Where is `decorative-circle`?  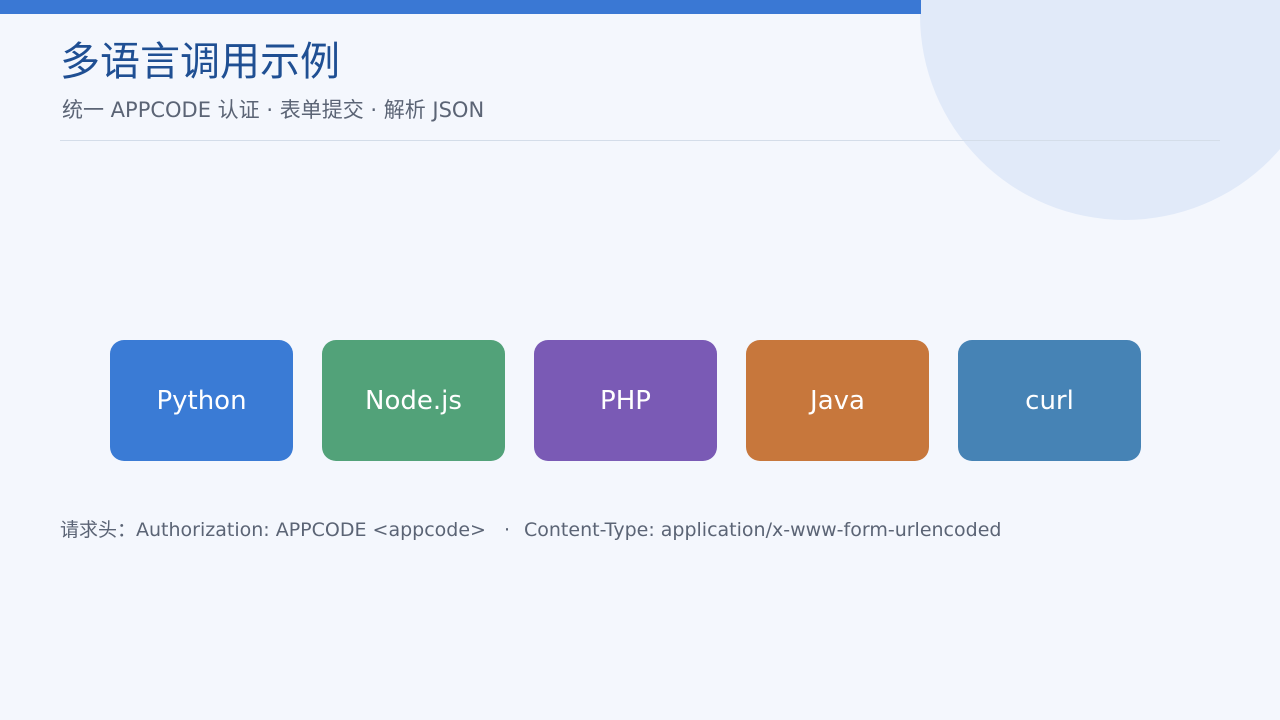 decorative-circle is located at coordinates (1100, 110).